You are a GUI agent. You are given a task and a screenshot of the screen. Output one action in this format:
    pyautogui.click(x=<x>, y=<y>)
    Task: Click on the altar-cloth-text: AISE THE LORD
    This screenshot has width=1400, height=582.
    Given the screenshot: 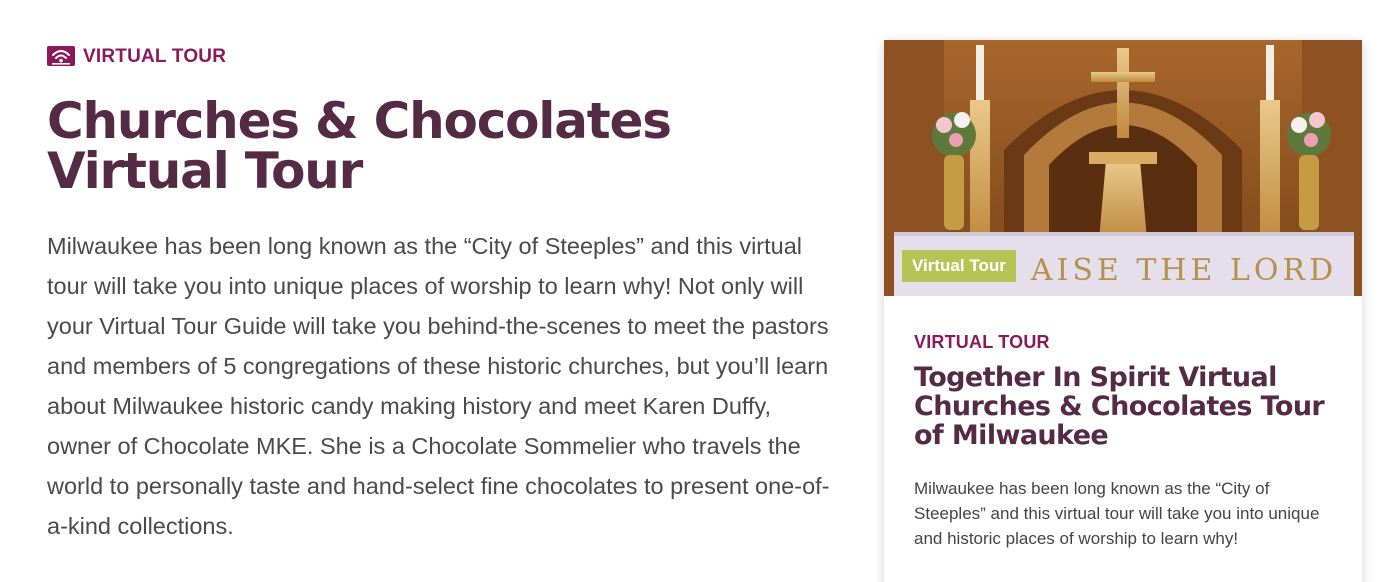 What is the action you would take?
    pyautogui.click(x=1183, y=270)
    